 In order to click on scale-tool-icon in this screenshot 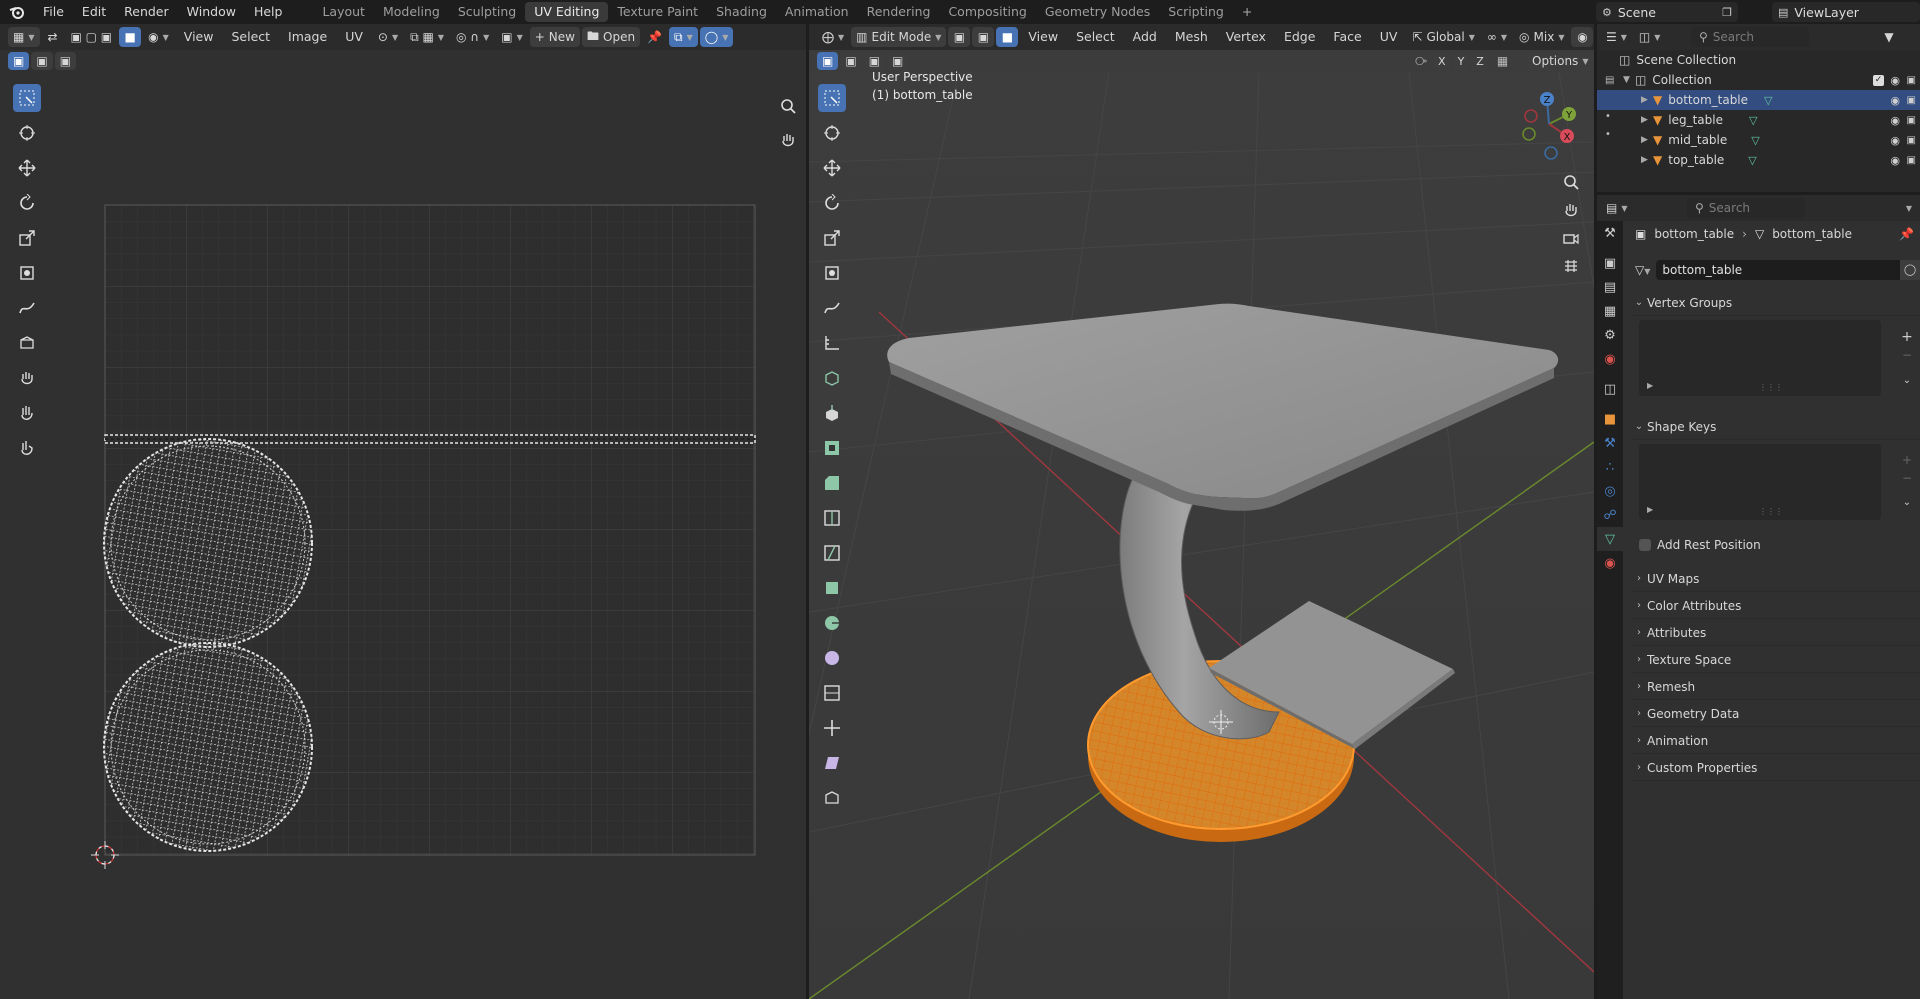, I will do `click(27, 238)`.